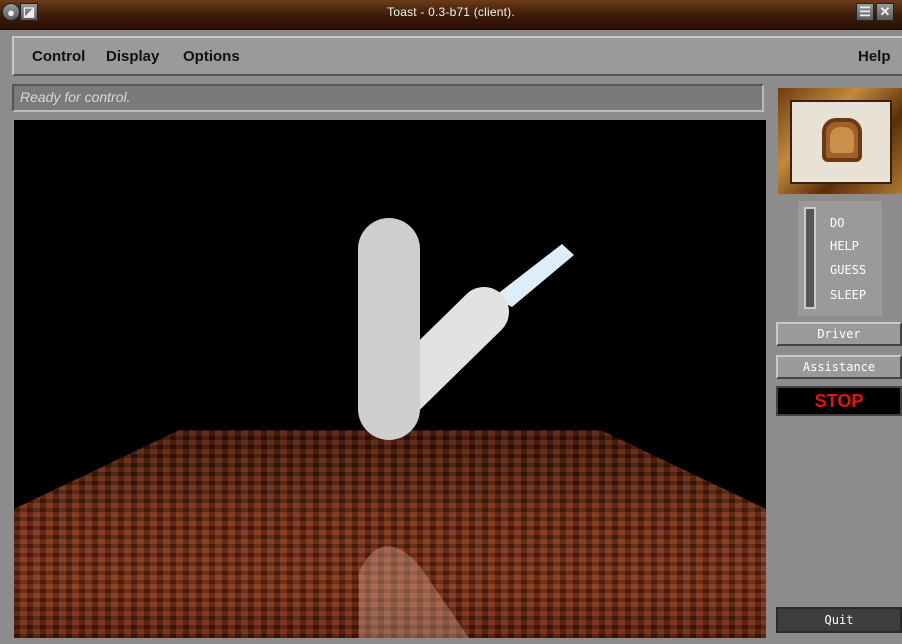  Describe the element at coordinates (839, 401) in the screenshot. I see `stop-button: STOP` at that location.